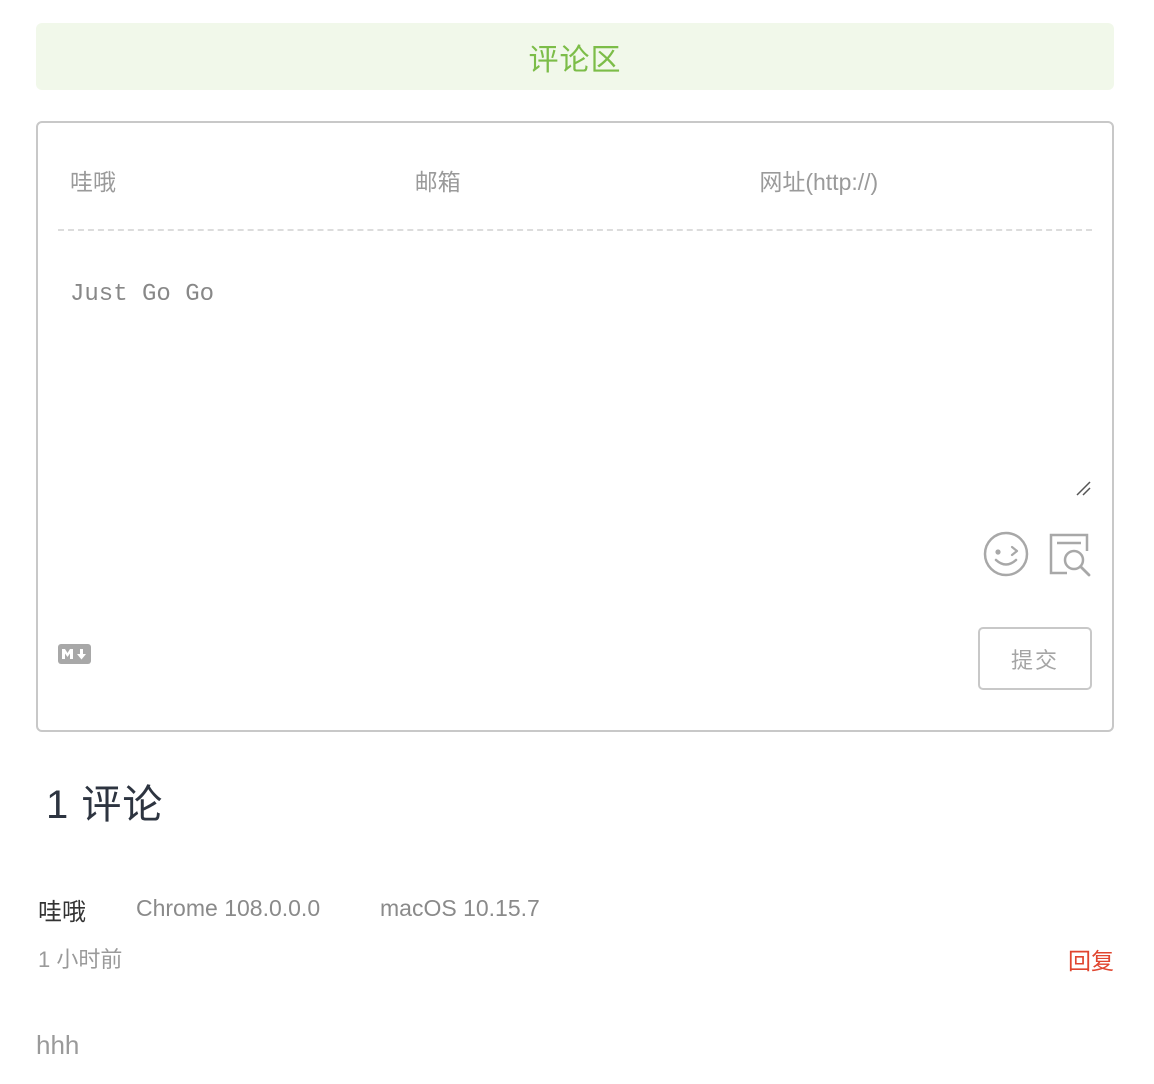  Describe the element at coordinates (1035, 658) in the screenshot. I see `submit-button: 提交` at that location.